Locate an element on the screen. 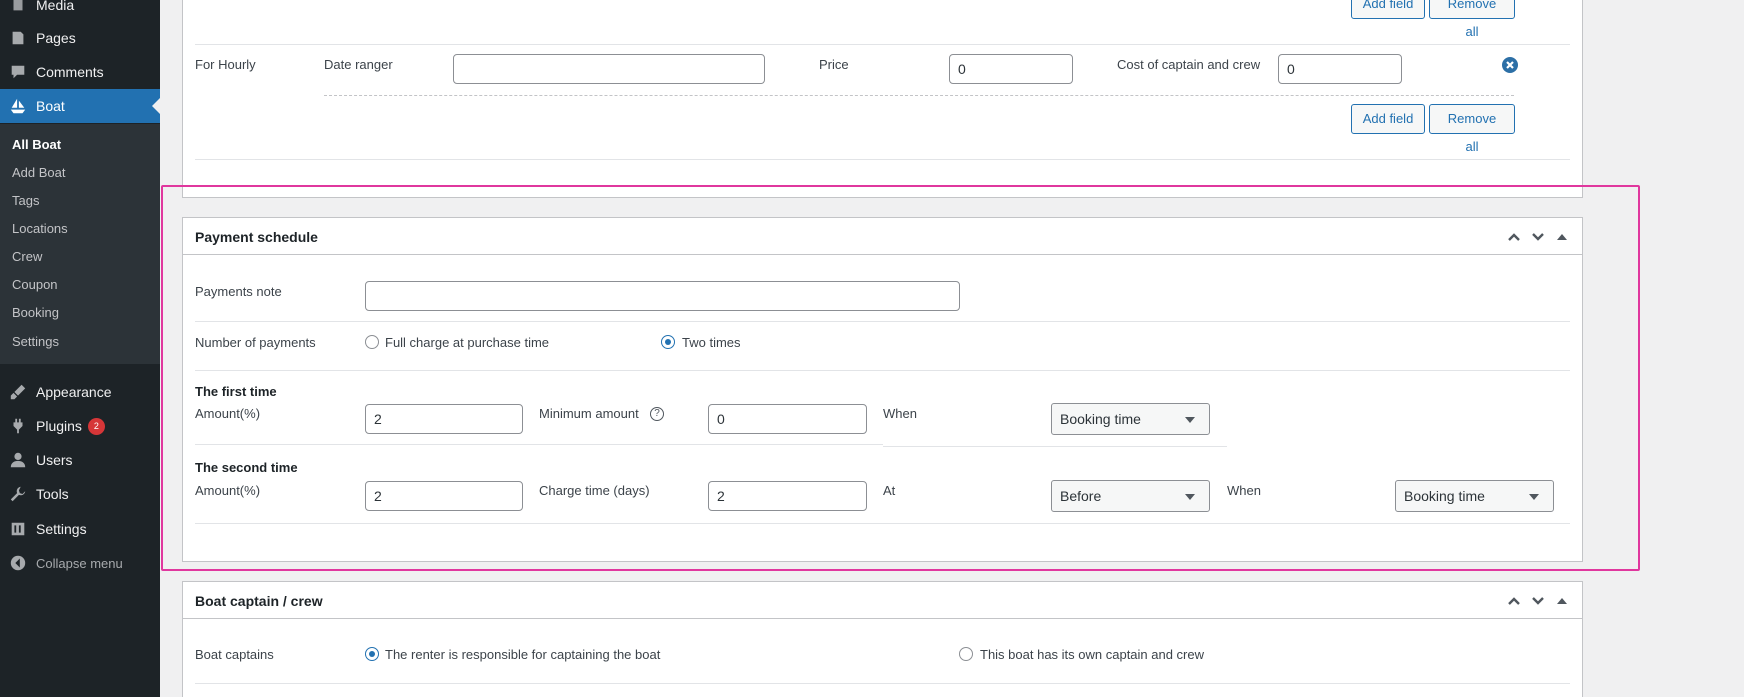 The width and height of the screenshot is (1744, 697). pages-icon is located at coordinates (18, 38).